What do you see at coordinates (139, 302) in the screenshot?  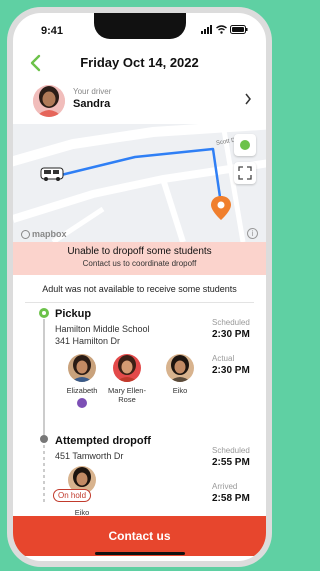 I see `divider` at bounding box center [139, 302].